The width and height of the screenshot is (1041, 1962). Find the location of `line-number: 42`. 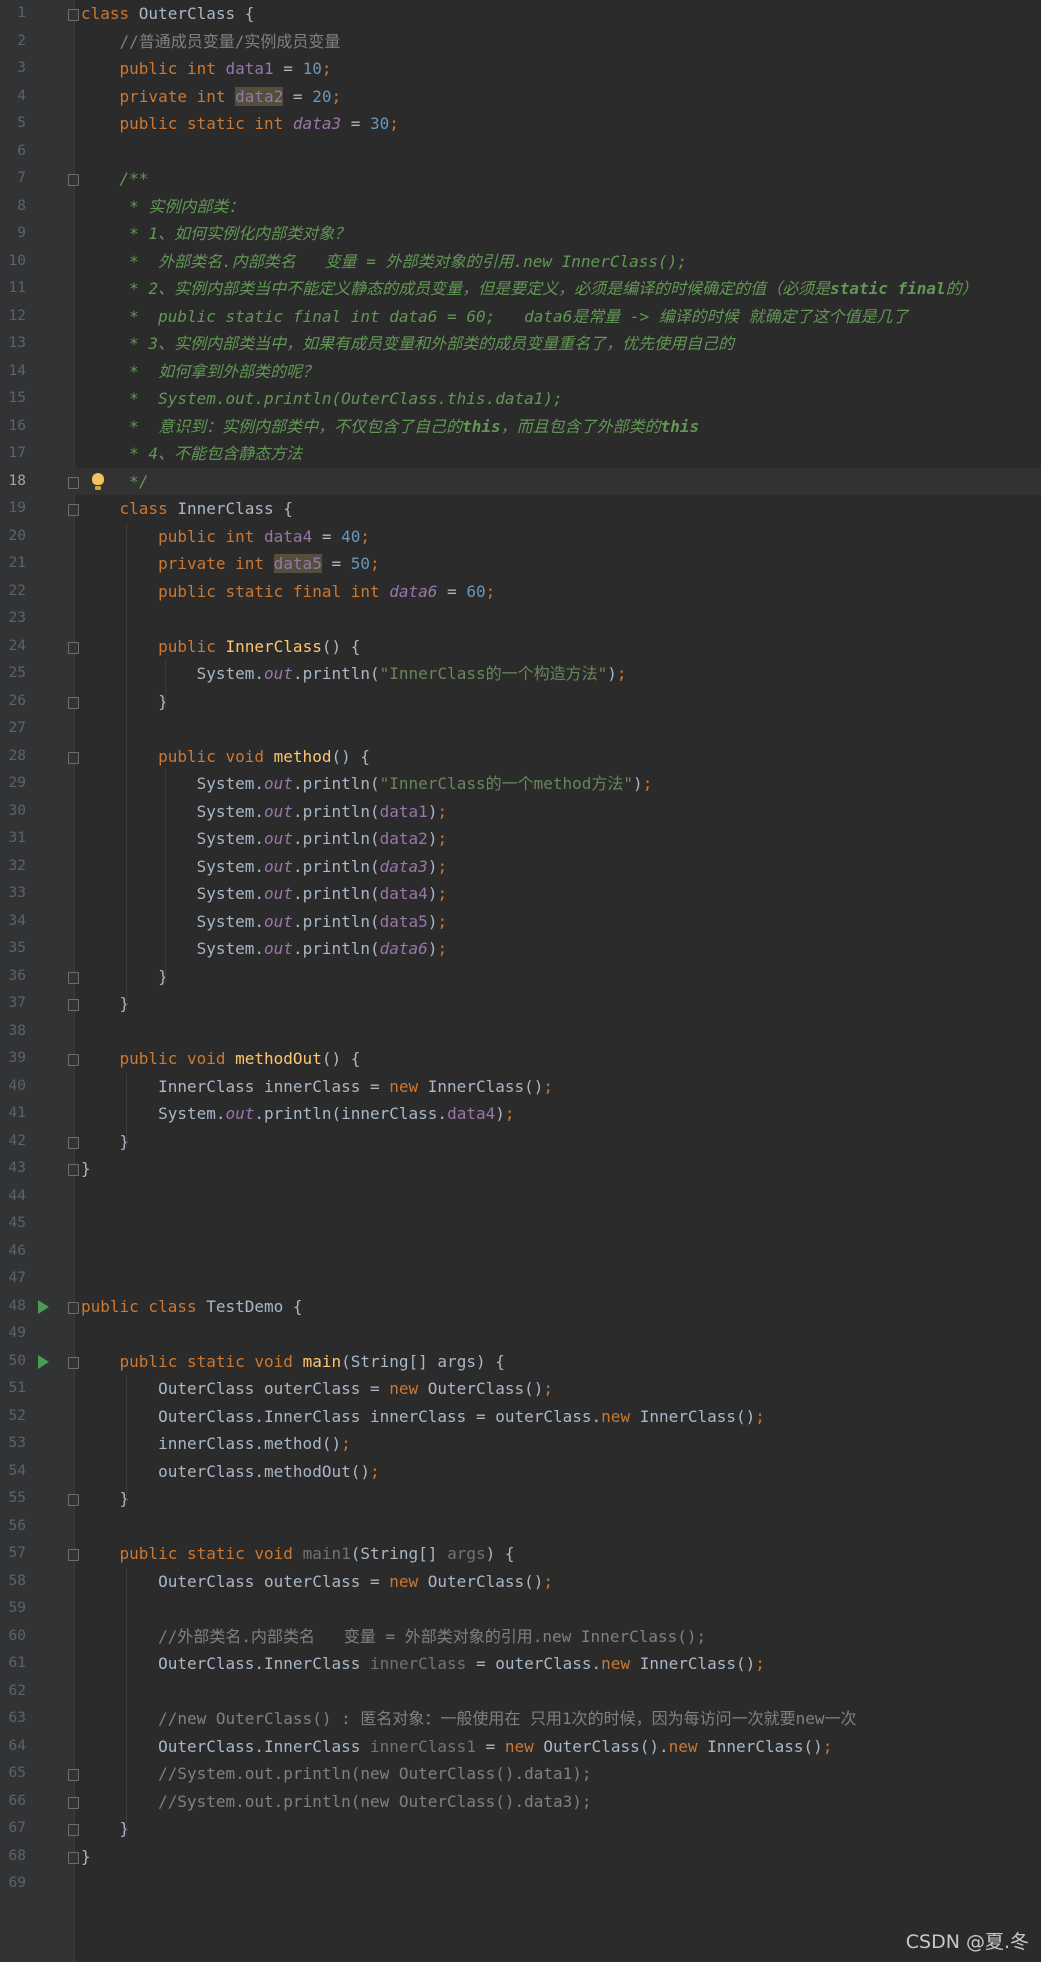

line-number: 42 is located at coordinates (13, 1142).